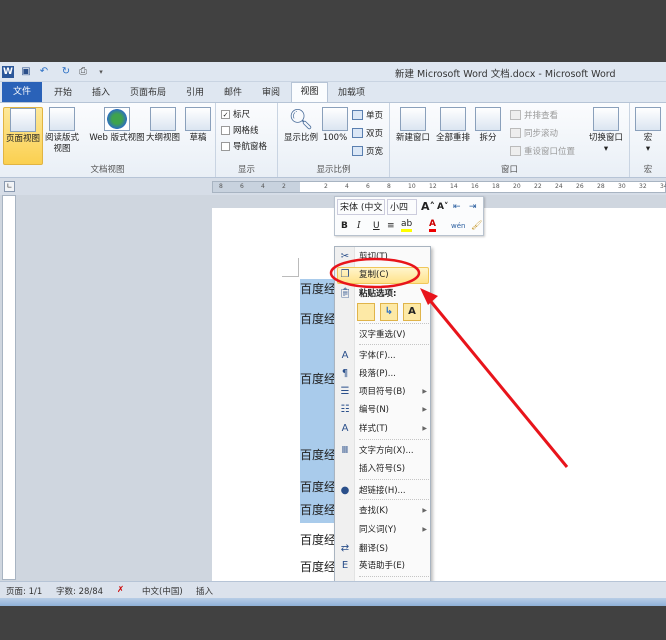  I want to click on annotation-circle, so click(375, 273).